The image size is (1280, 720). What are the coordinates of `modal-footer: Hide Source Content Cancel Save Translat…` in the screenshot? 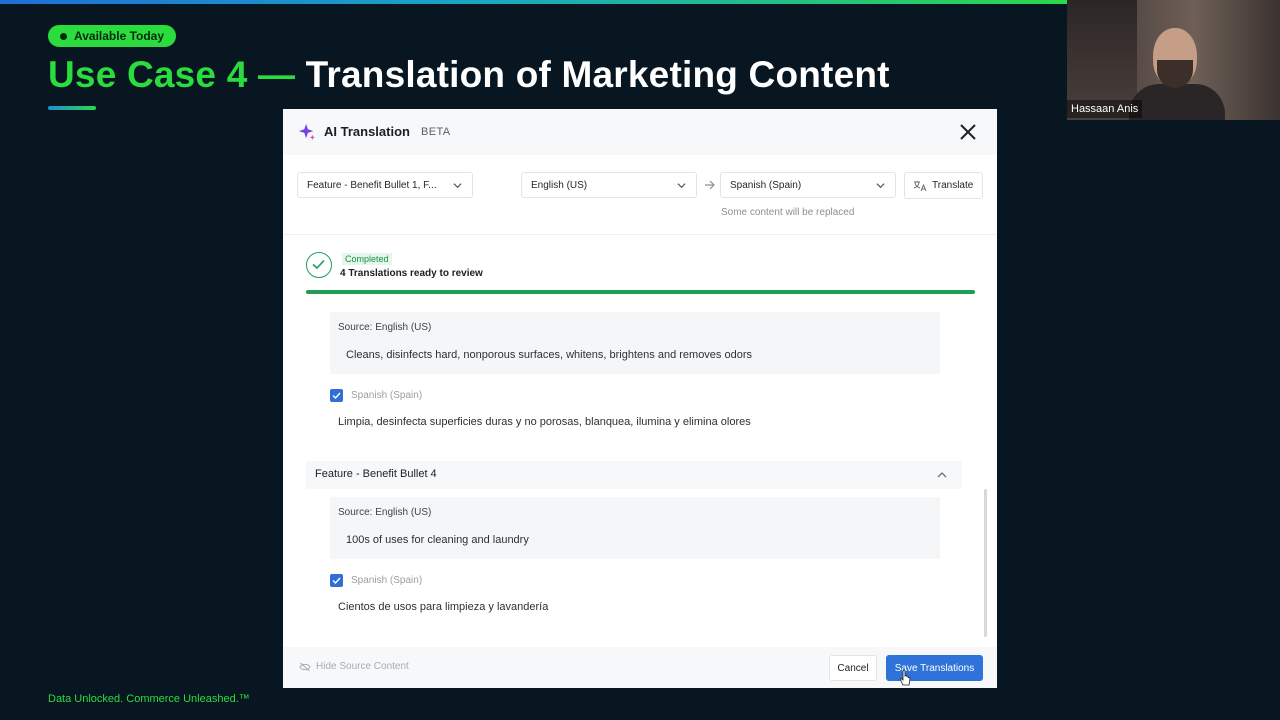 It's located at (640, 667).